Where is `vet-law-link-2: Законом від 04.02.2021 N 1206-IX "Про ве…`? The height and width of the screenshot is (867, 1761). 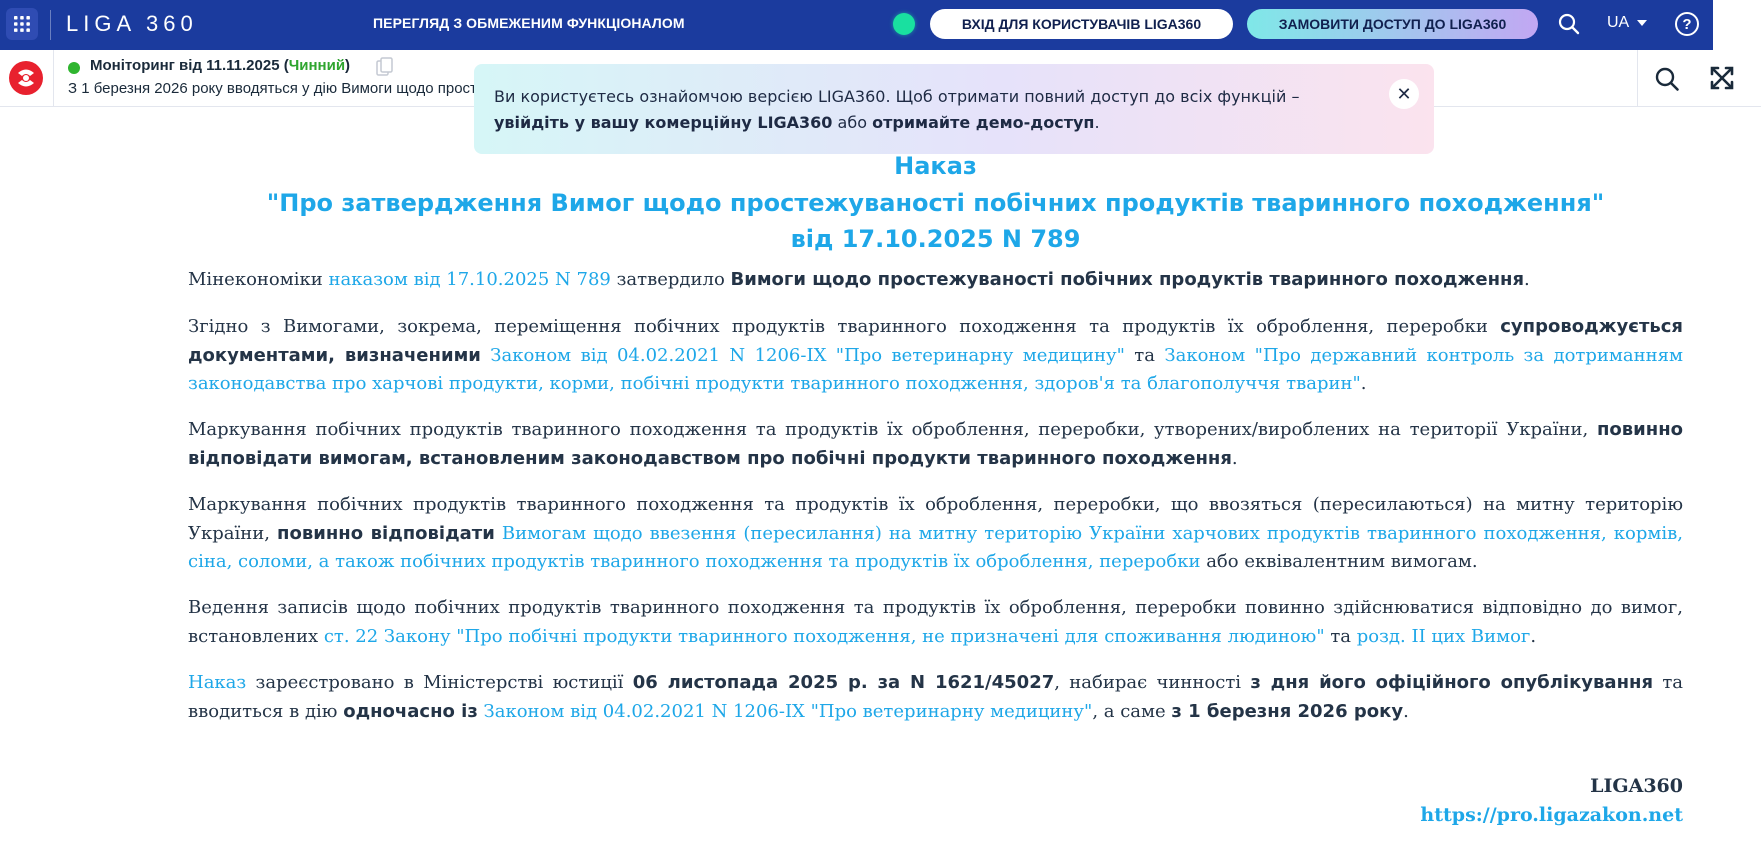
vet-law-link-2: Законом від 04.02.2021 N 1206-IX "Про ве… is located at coordinates (788, 711).